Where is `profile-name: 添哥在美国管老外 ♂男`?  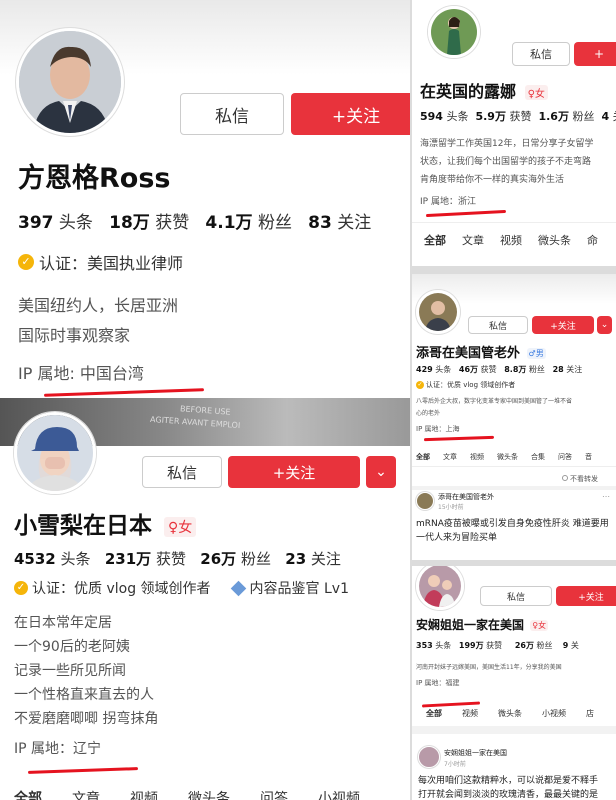 profile-name: 添哥在美国管老外 ♂男 is located at coordinates (481, 353).